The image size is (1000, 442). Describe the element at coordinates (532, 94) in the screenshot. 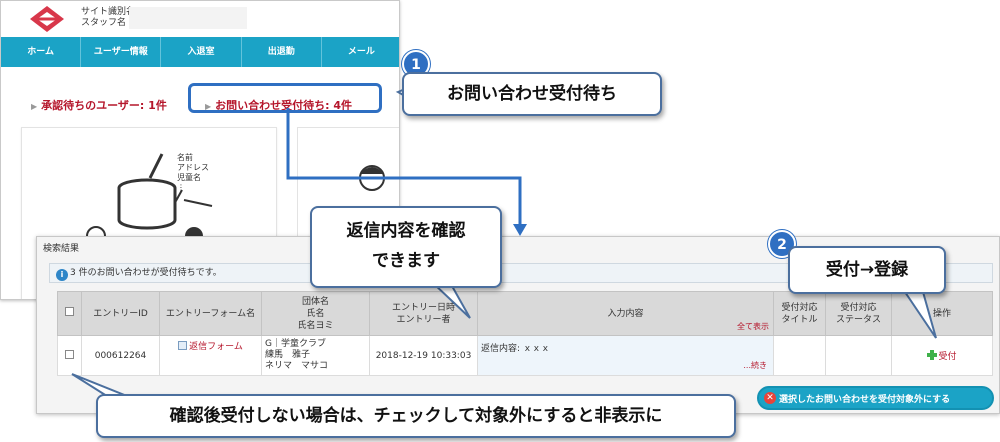

I see `callout-pending-inquiries: お問い合わせ受付待ち` at that location.